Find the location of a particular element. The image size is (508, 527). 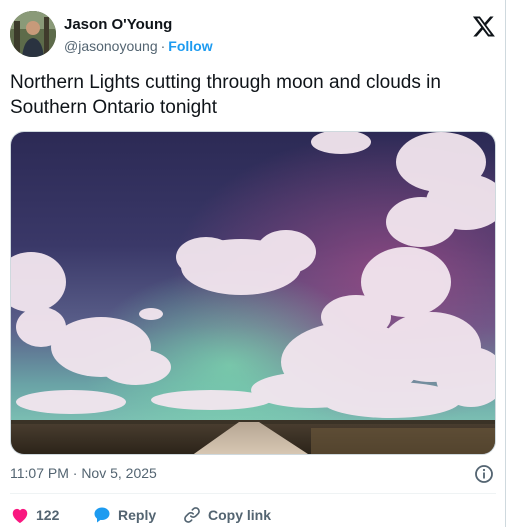

copy-link-label: Copy link is located at coordinates (240, 515).